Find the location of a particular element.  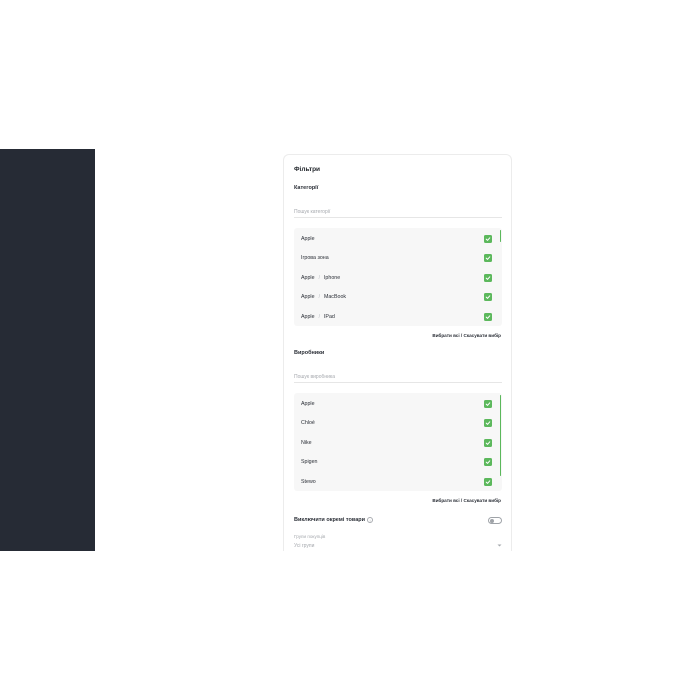

categories-deselect-link: Скасувати вибір is located at coordinates (482, 335).